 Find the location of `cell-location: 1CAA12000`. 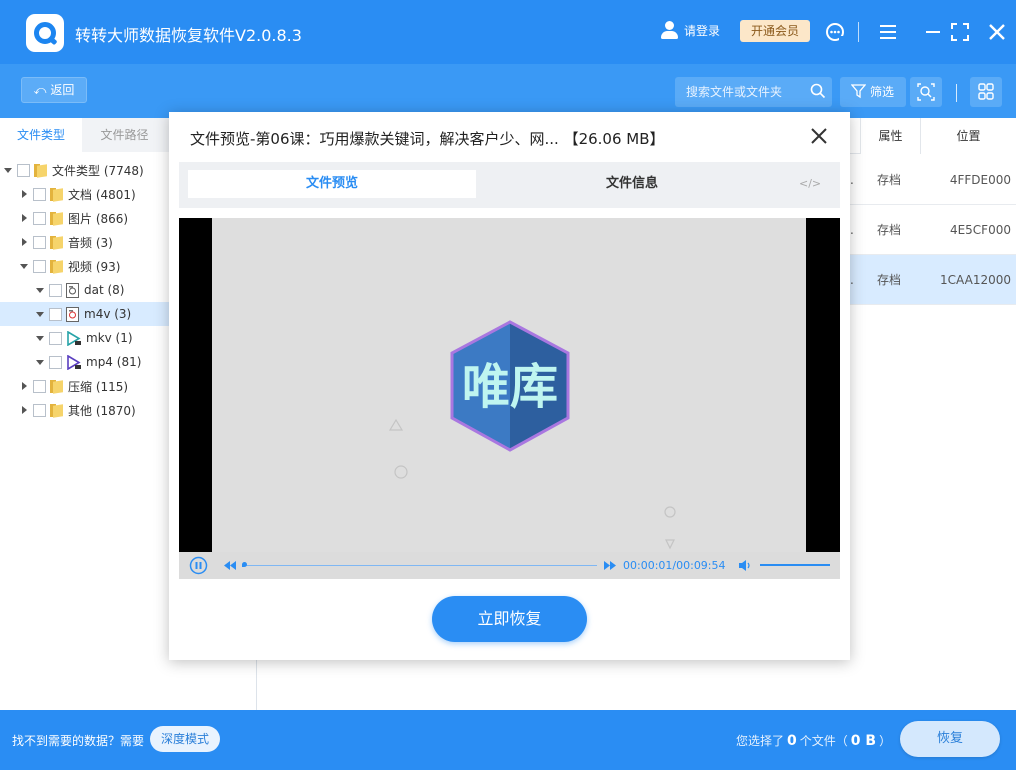

cell-location: 1CAA12000 is located at coordinates (975, 280).